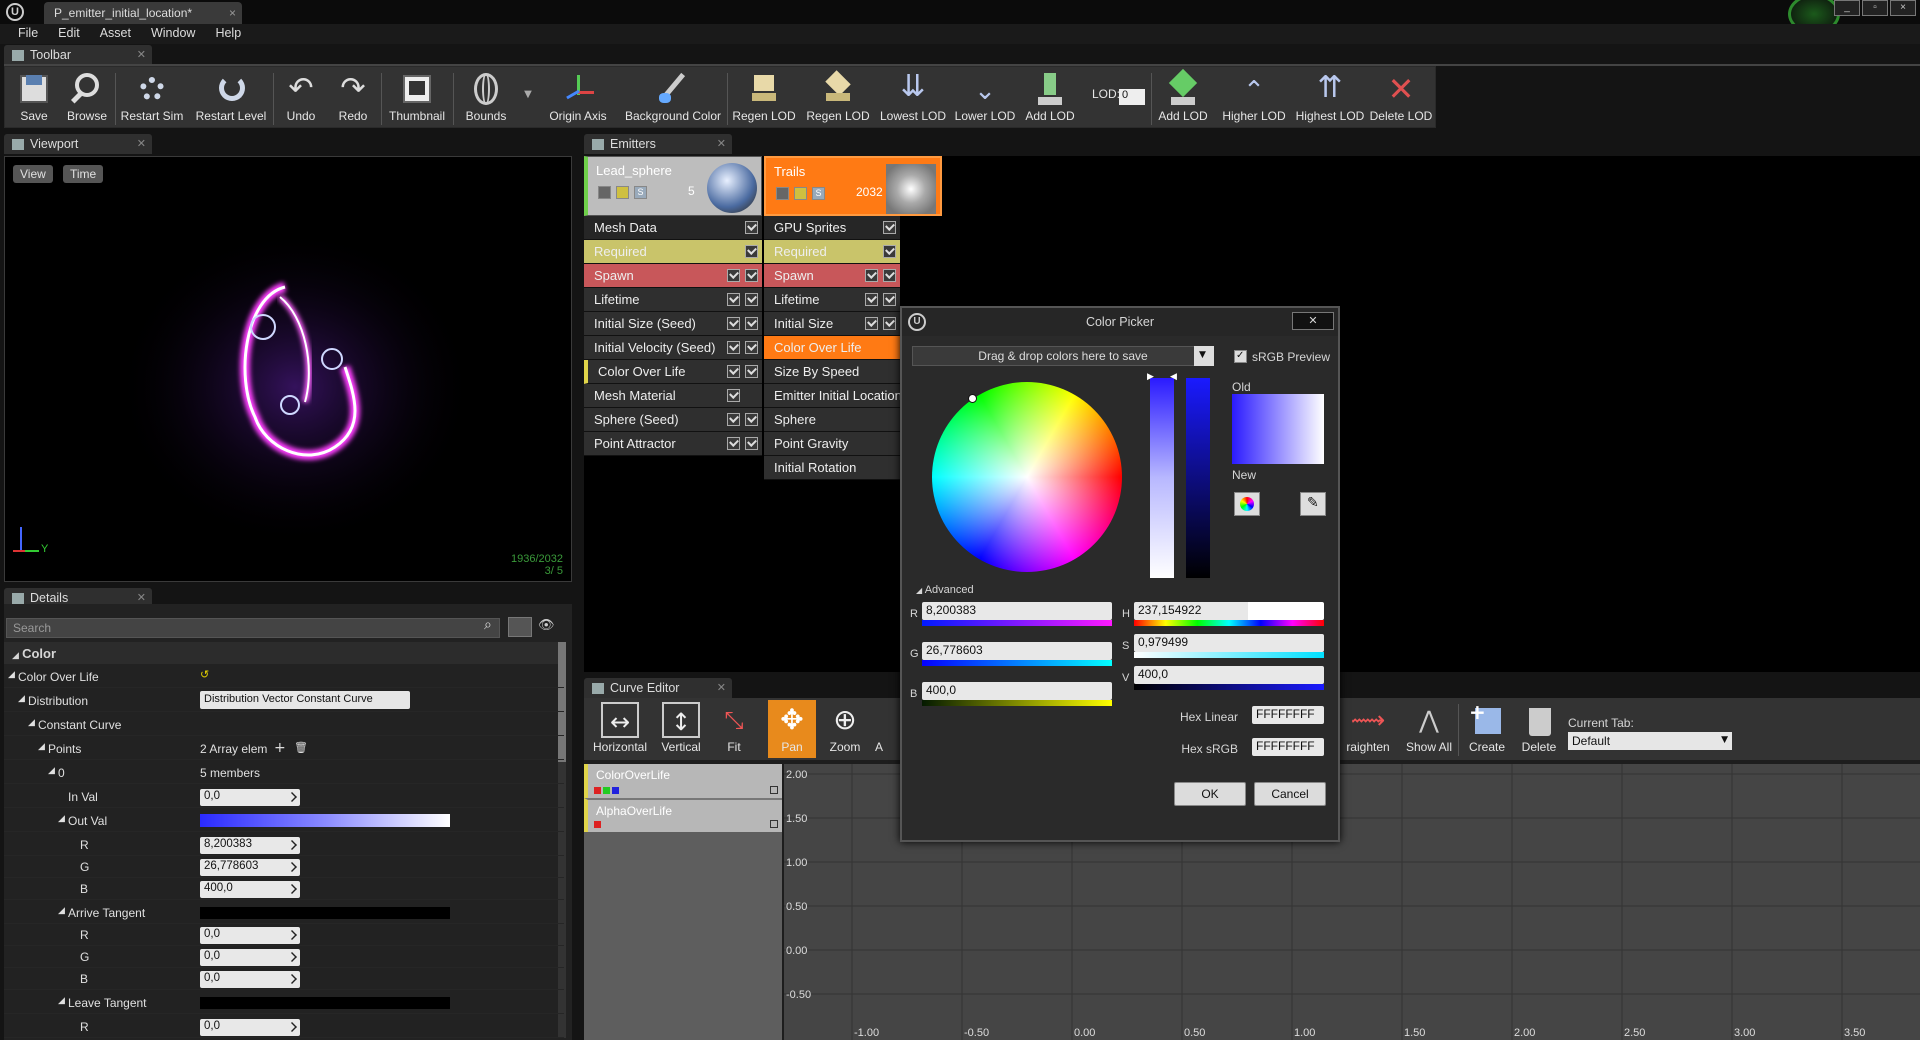  Describe the element at coordinates (325, 1003) in the screenshot. I see `leave-tangent-swatch` at that location.